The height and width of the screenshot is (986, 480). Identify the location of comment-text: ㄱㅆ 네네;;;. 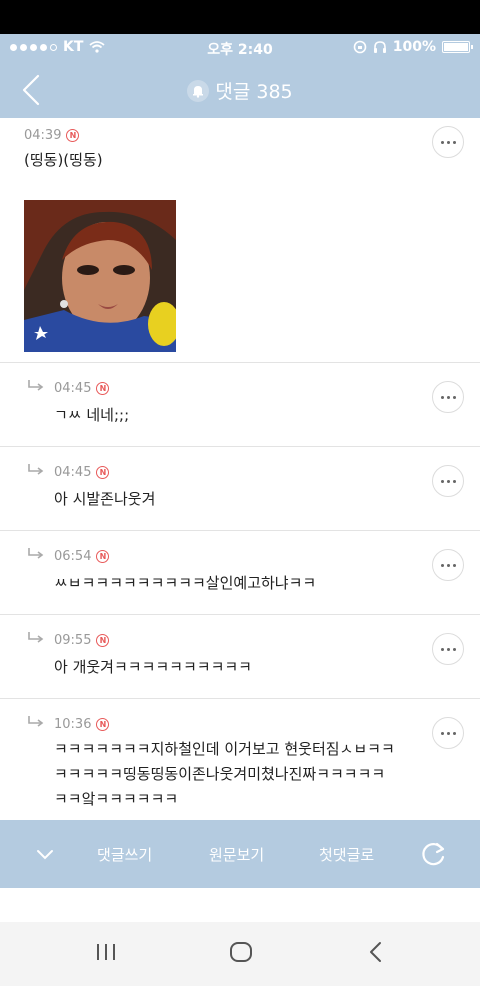
(92, 415).